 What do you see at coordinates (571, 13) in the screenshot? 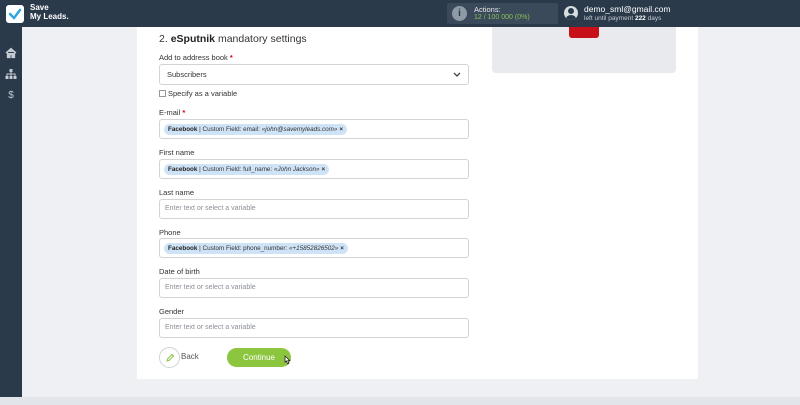
I see `user-avatar-icon` at bounding box center [571, 13].